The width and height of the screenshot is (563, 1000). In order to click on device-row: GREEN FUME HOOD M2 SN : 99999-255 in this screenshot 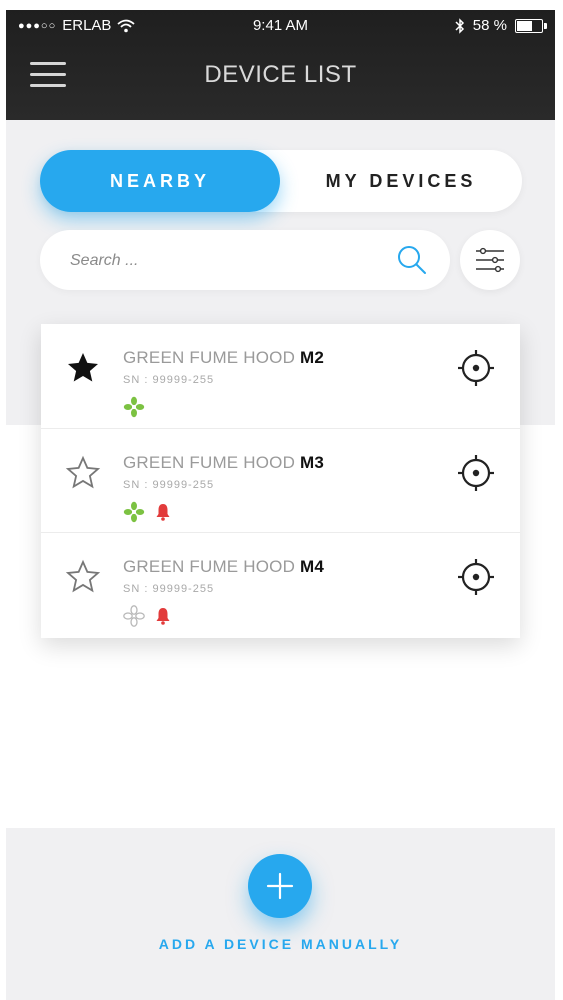, I will do `click(280, 376)`.